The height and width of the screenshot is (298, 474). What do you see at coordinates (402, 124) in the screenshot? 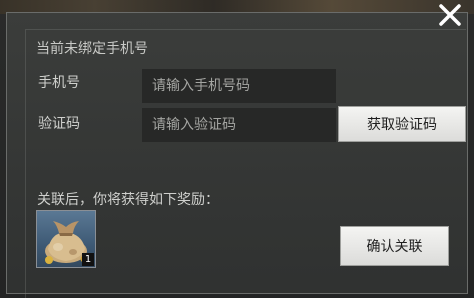
I see `get-code-button: 获取验证码` at bounding box center [402, 124].